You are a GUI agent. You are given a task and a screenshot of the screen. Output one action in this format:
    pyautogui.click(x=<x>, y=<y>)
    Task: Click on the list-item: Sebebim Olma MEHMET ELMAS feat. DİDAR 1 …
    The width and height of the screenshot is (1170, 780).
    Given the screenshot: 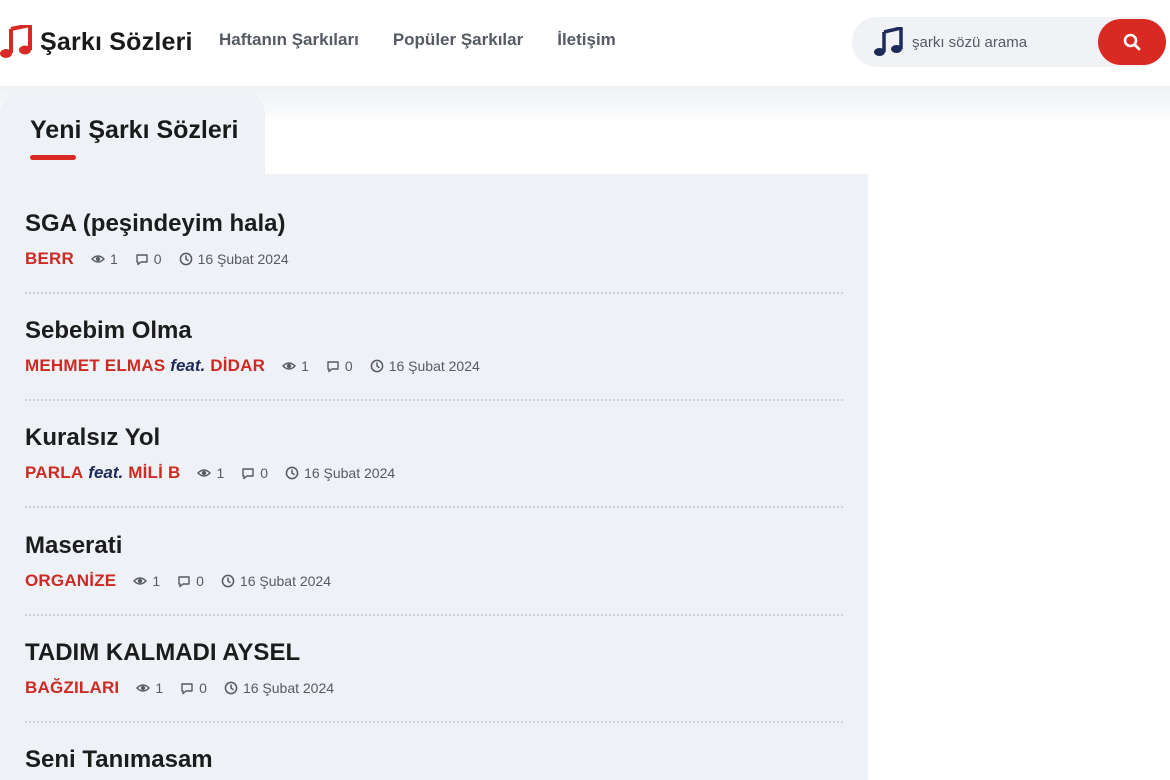 What is the action you would take?
    pyautogui.click(x=434, y=347)
    